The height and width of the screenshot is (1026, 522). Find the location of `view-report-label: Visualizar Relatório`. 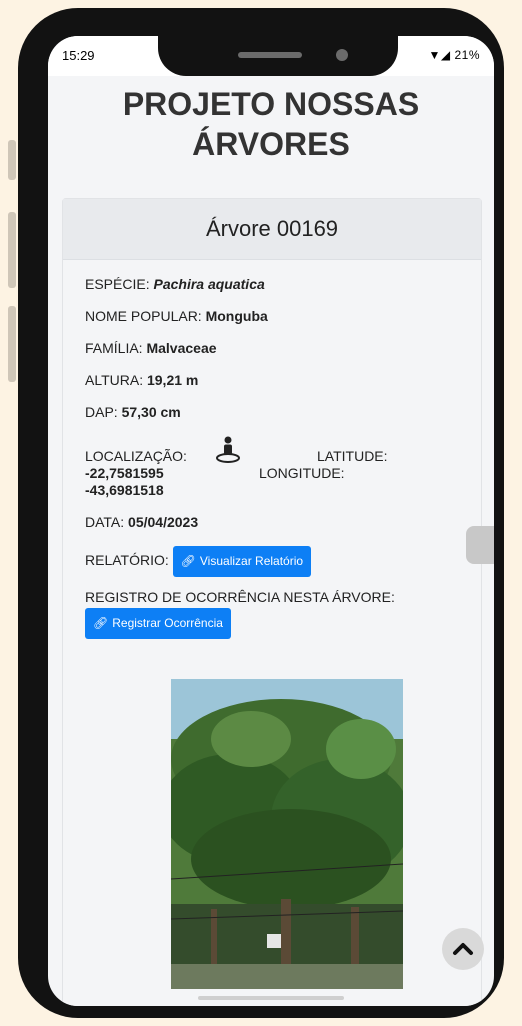

view-report-label: Visualizar Relatório is located at coordinates (251, 561).